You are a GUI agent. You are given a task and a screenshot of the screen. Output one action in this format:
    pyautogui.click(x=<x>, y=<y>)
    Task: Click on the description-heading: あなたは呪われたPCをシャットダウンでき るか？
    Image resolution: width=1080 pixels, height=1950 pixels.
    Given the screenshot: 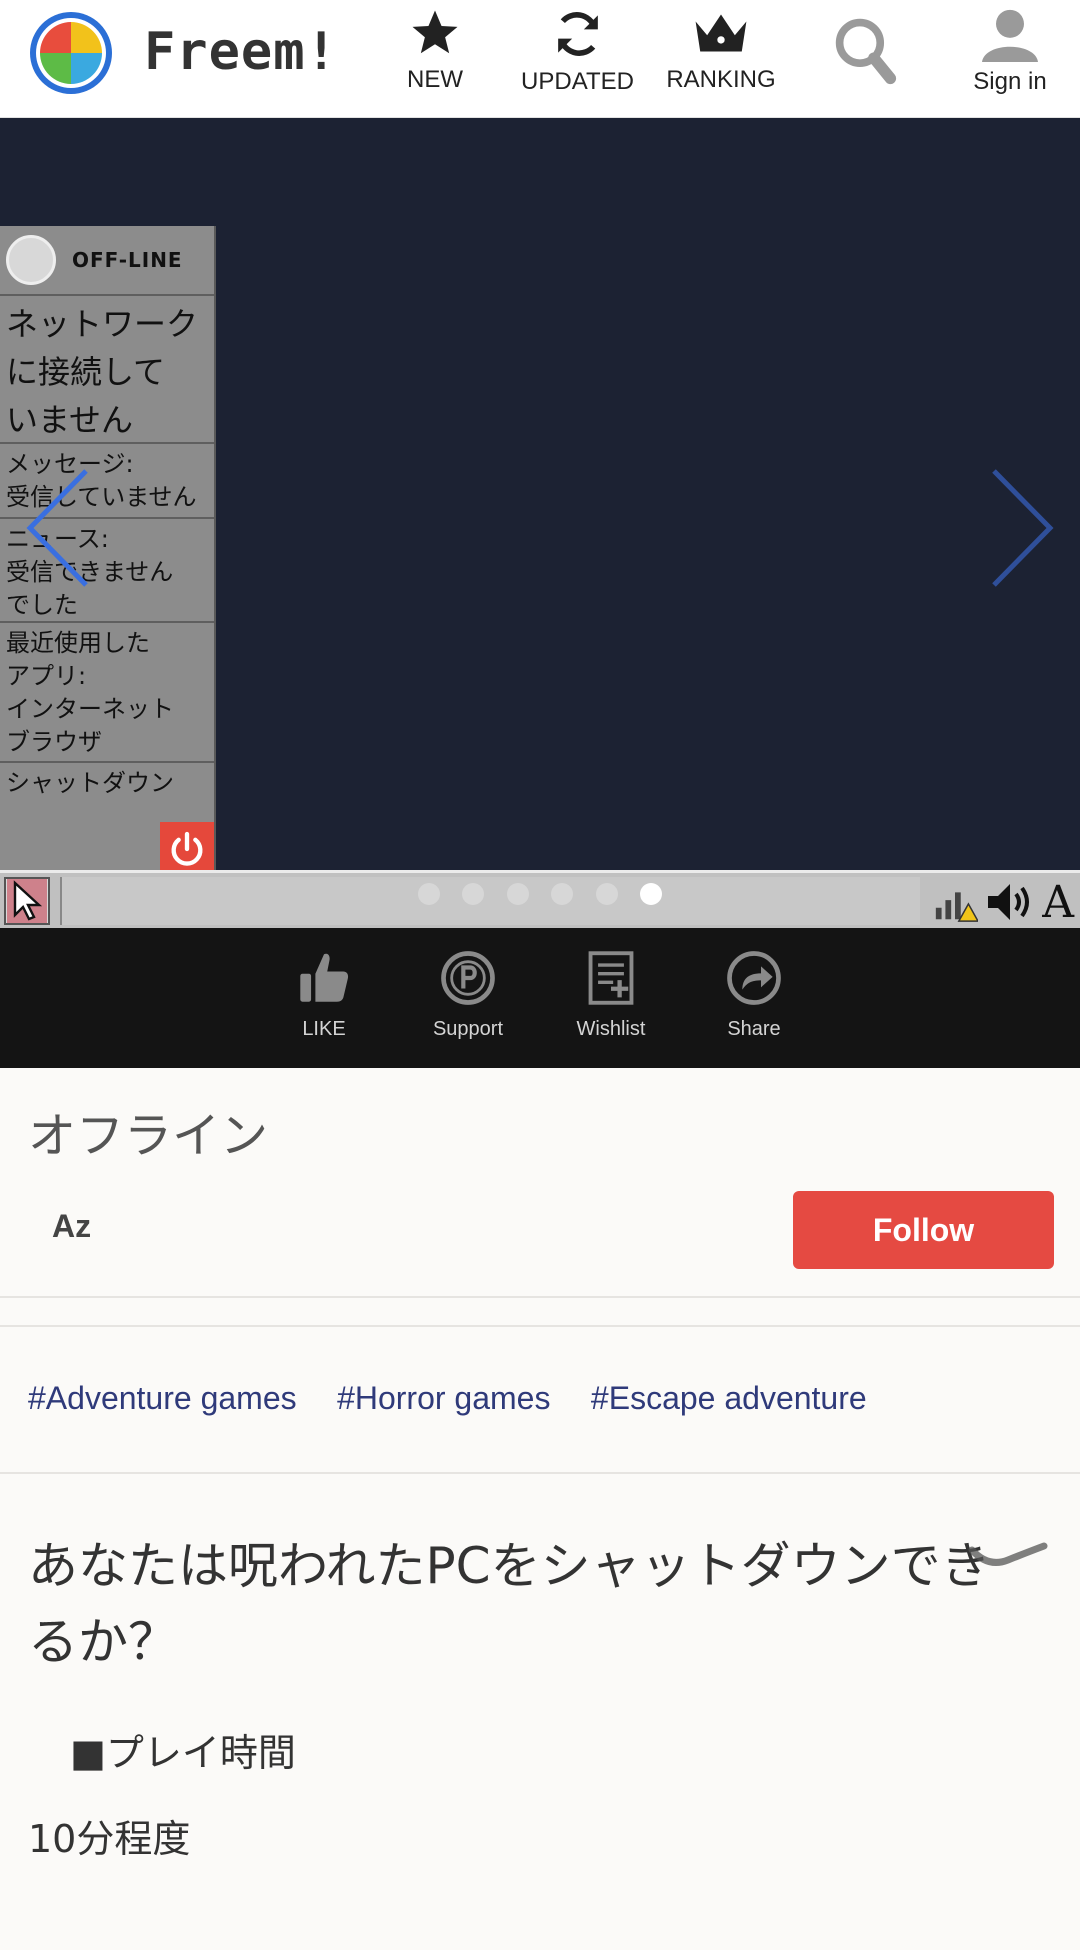 What is the action you would take?
    pyautogui.click(x=543, y=1604)
    